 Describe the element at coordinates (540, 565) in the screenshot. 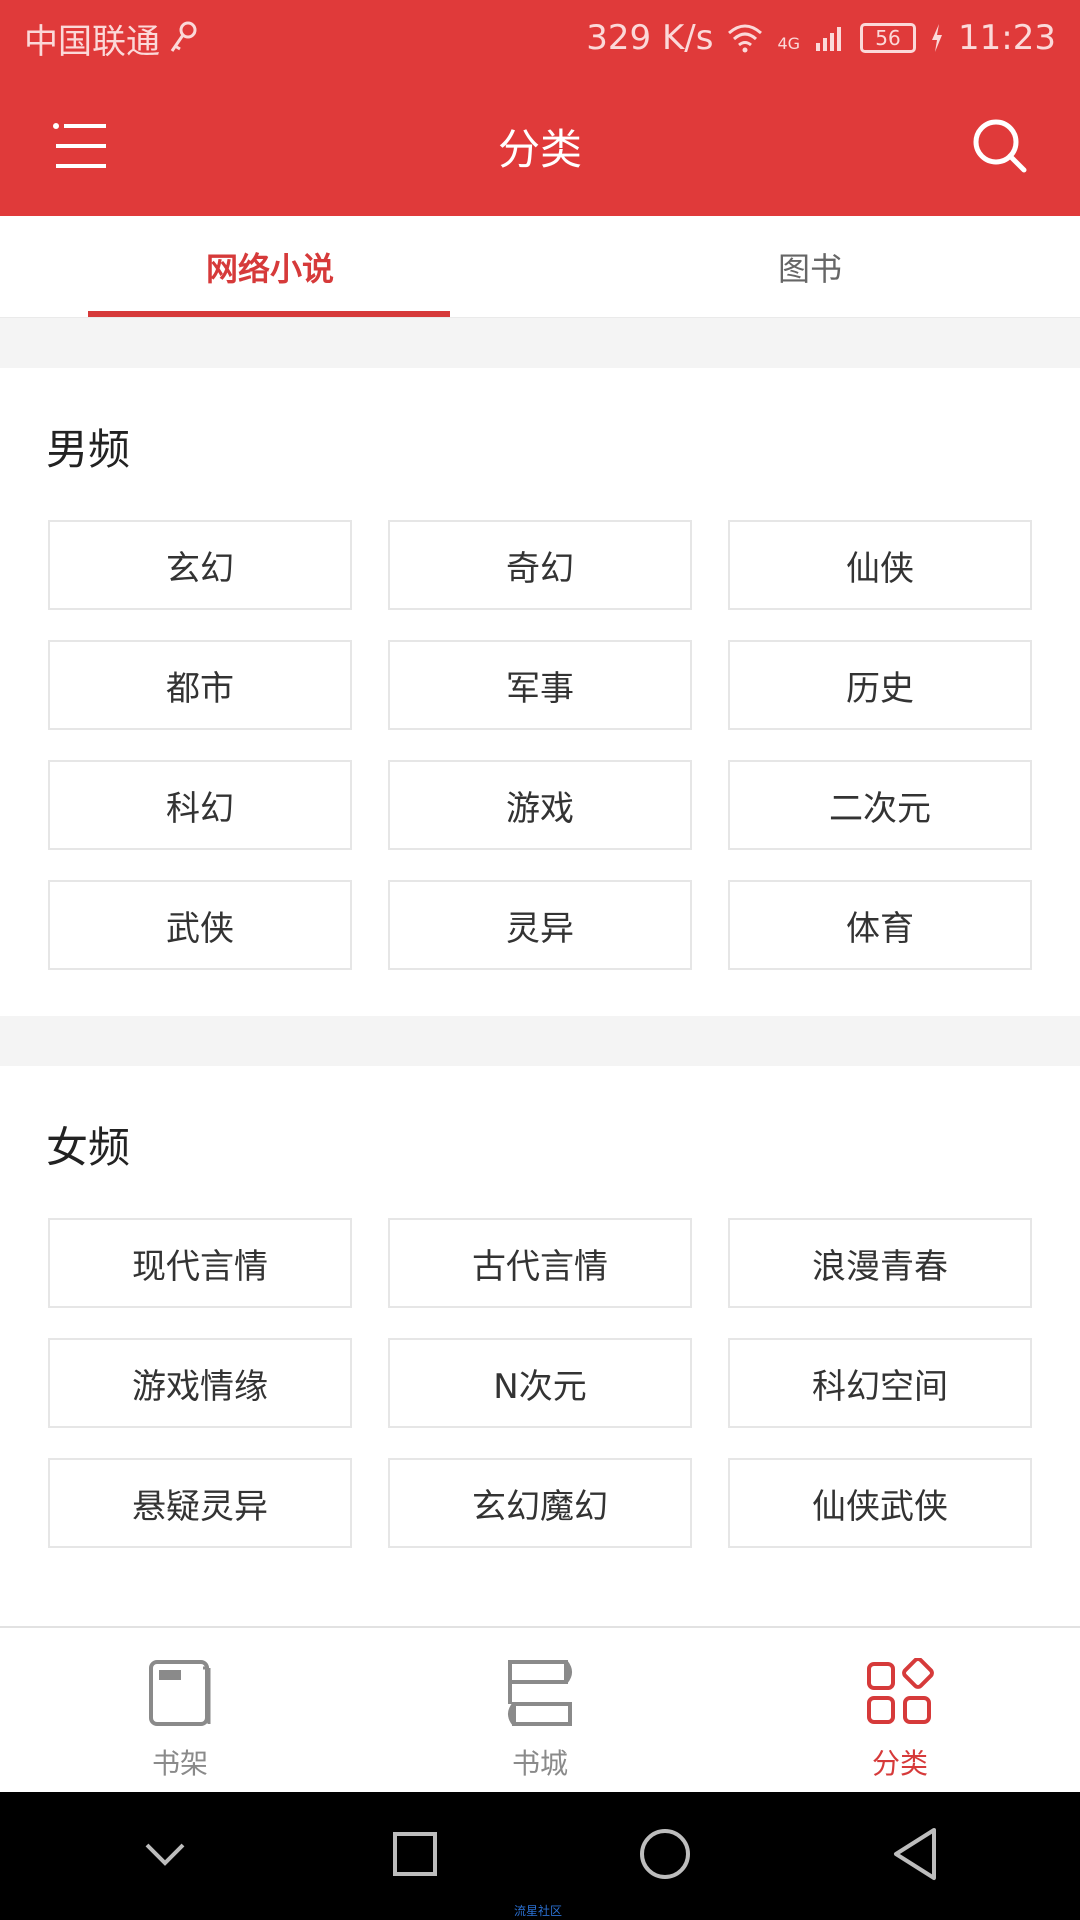

I see `category-tag: 奇幻` at that location.